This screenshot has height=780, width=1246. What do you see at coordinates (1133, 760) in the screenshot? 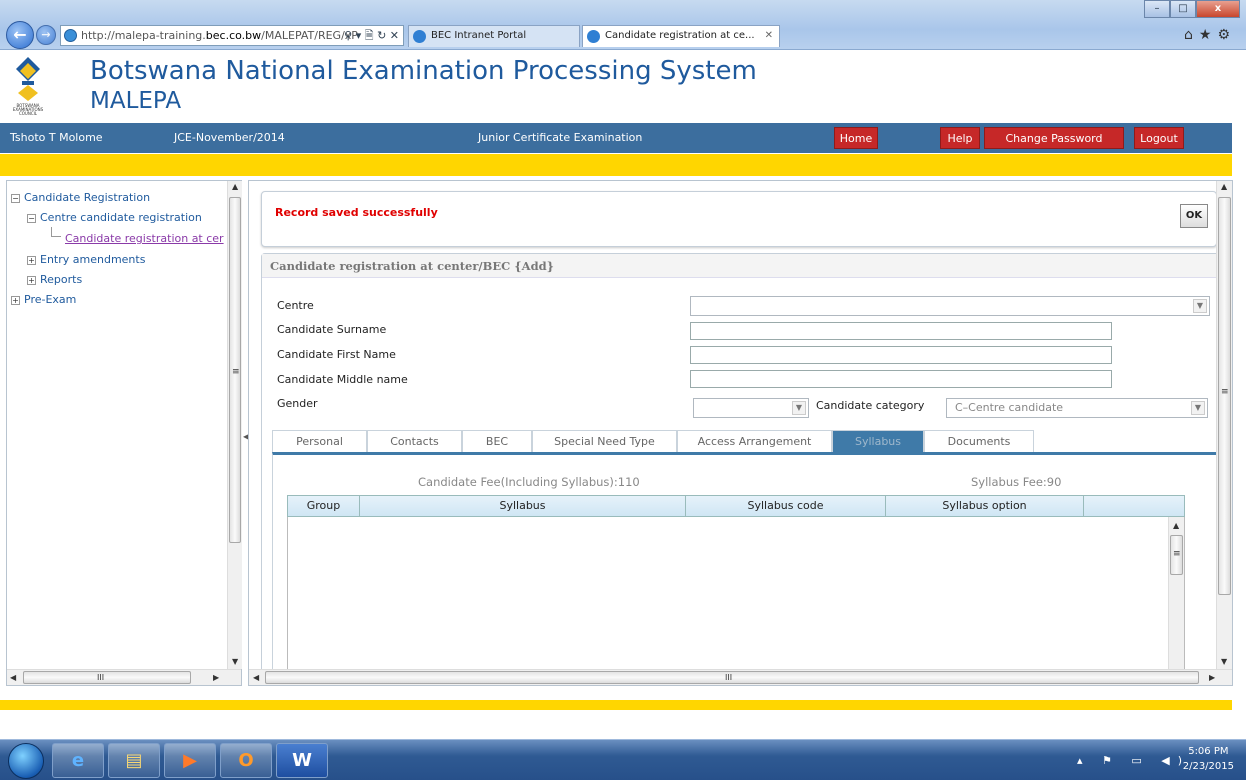
I see `system-tray-icons: ▴ ⚑ ▭ ◀)` at bounding box center [1133, 760].